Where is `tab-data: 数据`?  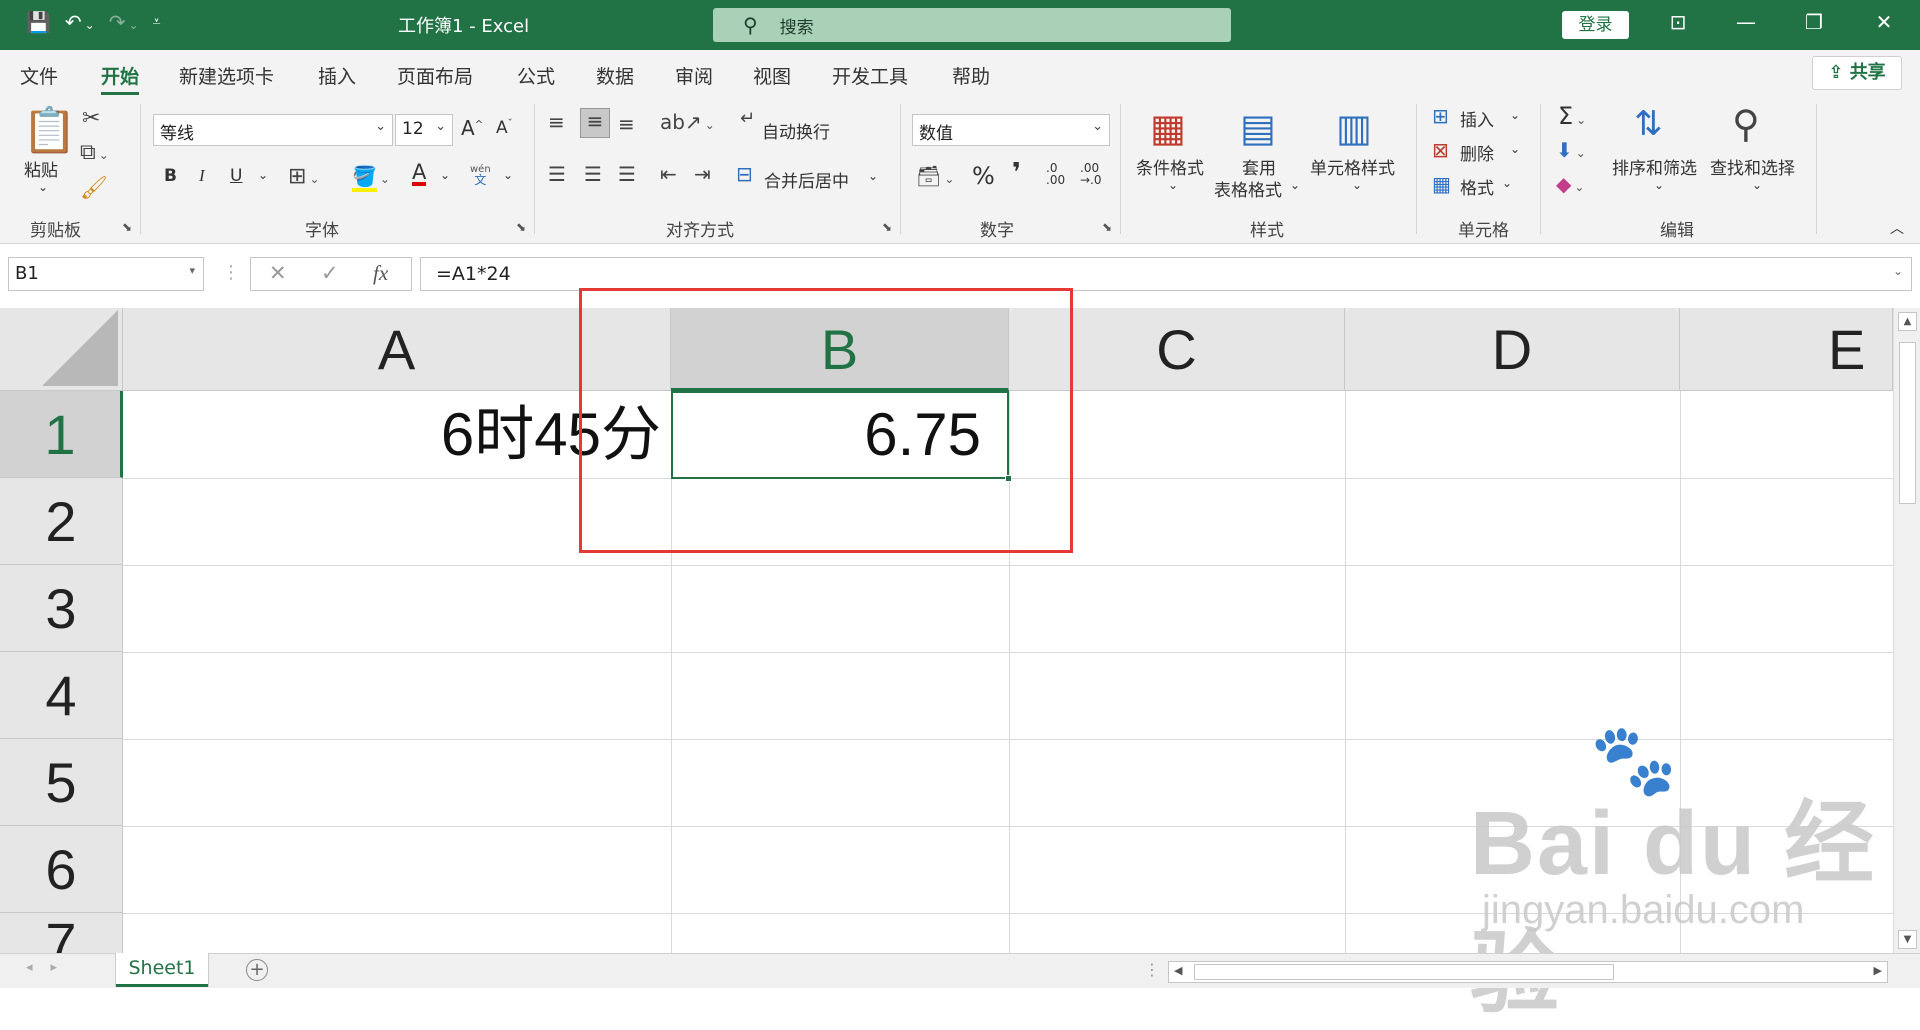
tab-data: 数据 is located at coordinates (615, 75).